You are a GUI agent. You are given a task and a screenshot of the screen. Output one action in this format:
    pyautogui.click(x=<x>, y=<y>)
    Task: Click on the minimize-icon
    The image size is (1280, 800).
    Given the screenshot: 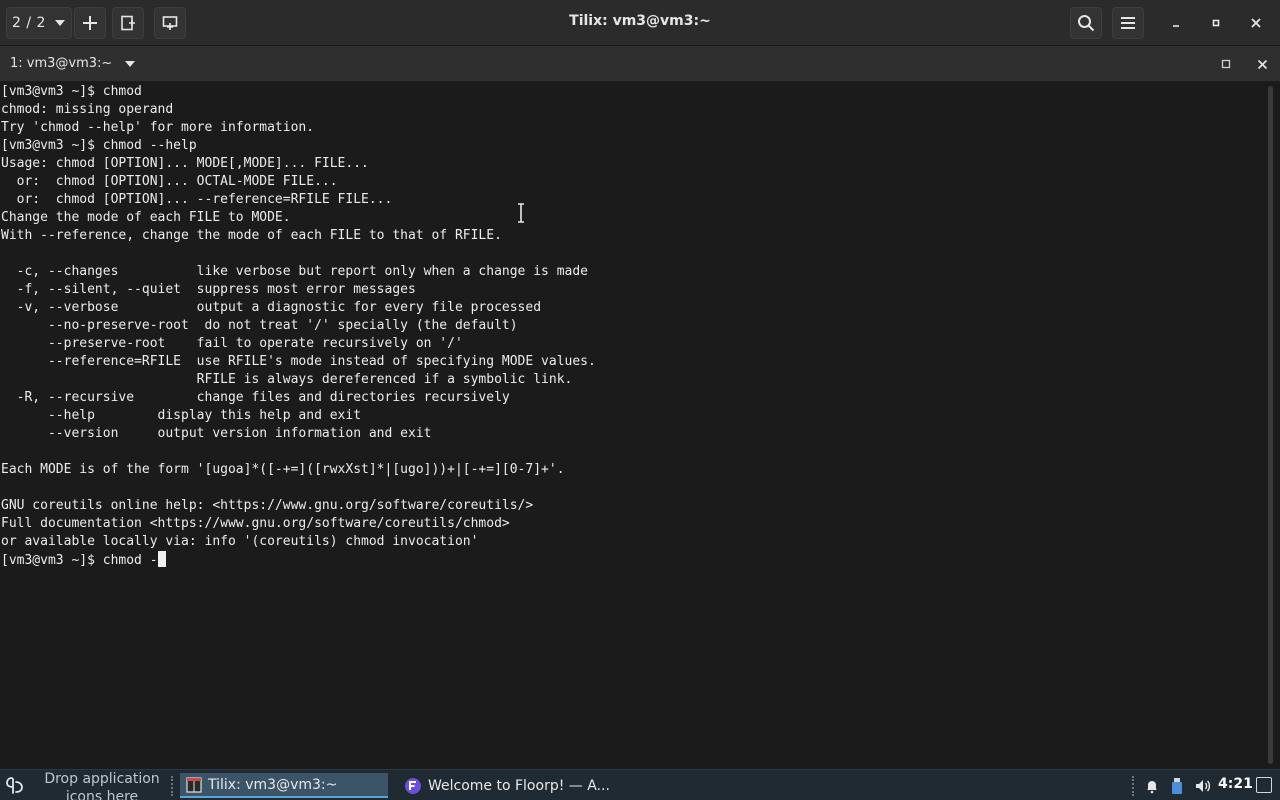 What is the action you would take?
    pyautogui.click(x=1176, y=26)
    